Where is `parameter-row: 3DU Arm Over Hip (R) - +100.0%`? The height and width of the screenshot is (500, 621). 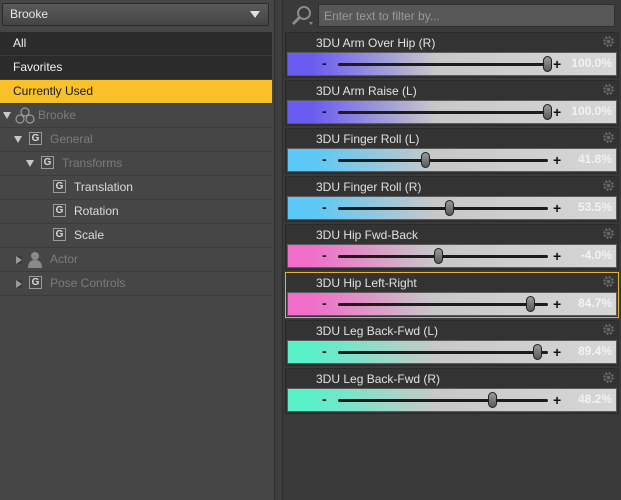
parameter-row: 3DU Arm Over Hip (R) - +100.0% is located at coordinates (452, 55).